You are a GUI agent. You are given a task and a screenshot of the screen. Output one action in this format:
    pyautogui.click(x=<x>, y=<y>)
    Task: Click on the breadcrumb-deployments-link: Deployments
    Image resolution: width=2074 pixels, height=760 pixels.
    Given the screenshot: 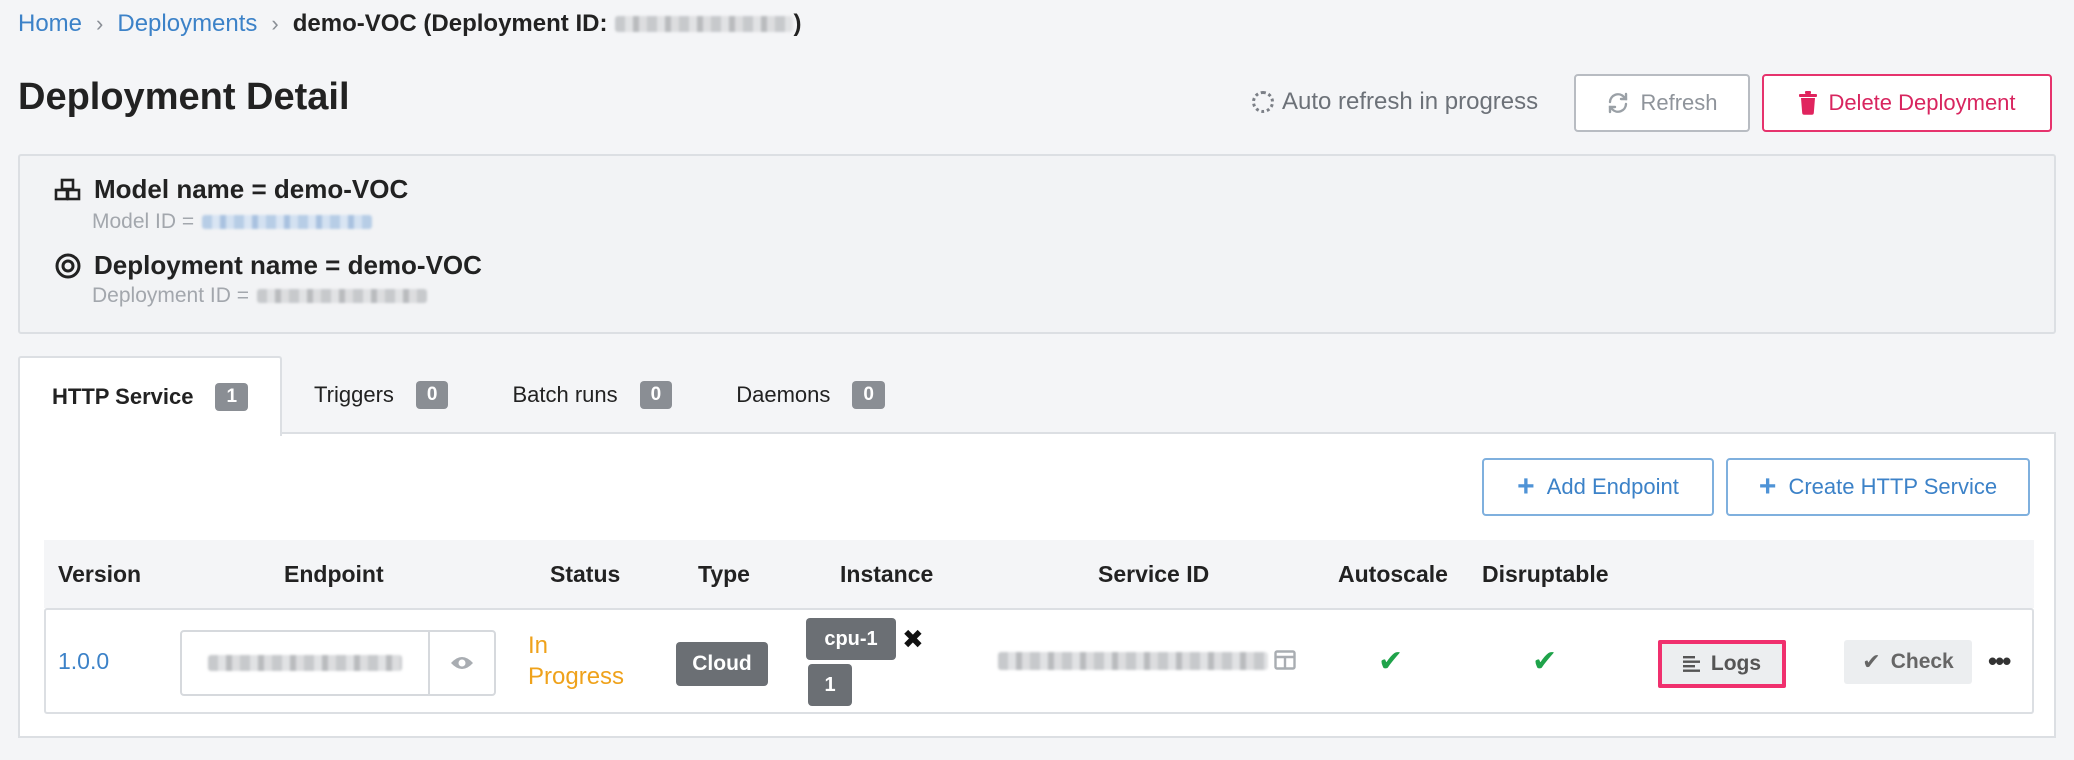 What is the action you would take?
    pyautogui.click(x=187, y=24)
    